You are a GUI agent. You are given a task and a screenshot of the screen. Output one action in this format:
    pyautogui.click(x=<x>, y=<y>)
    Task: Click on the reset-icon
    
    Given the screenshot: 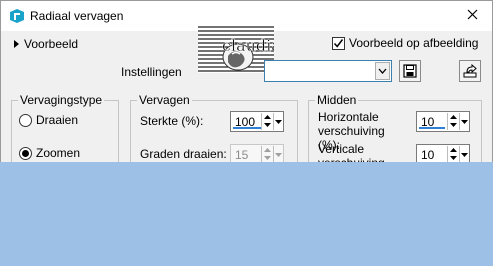 What is the action you would take?
    pyautogui.click(x=470, y=71)
    